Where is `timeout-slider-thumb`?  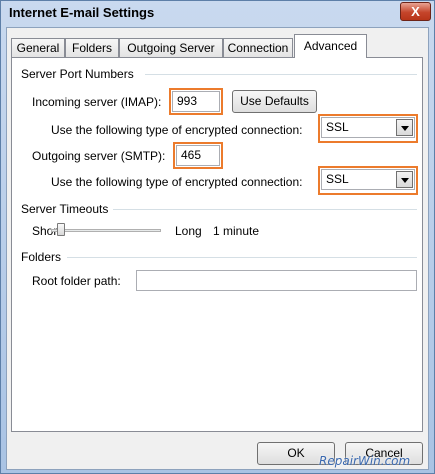 timeout-slider-thumb is located at coordinates (61, 229).